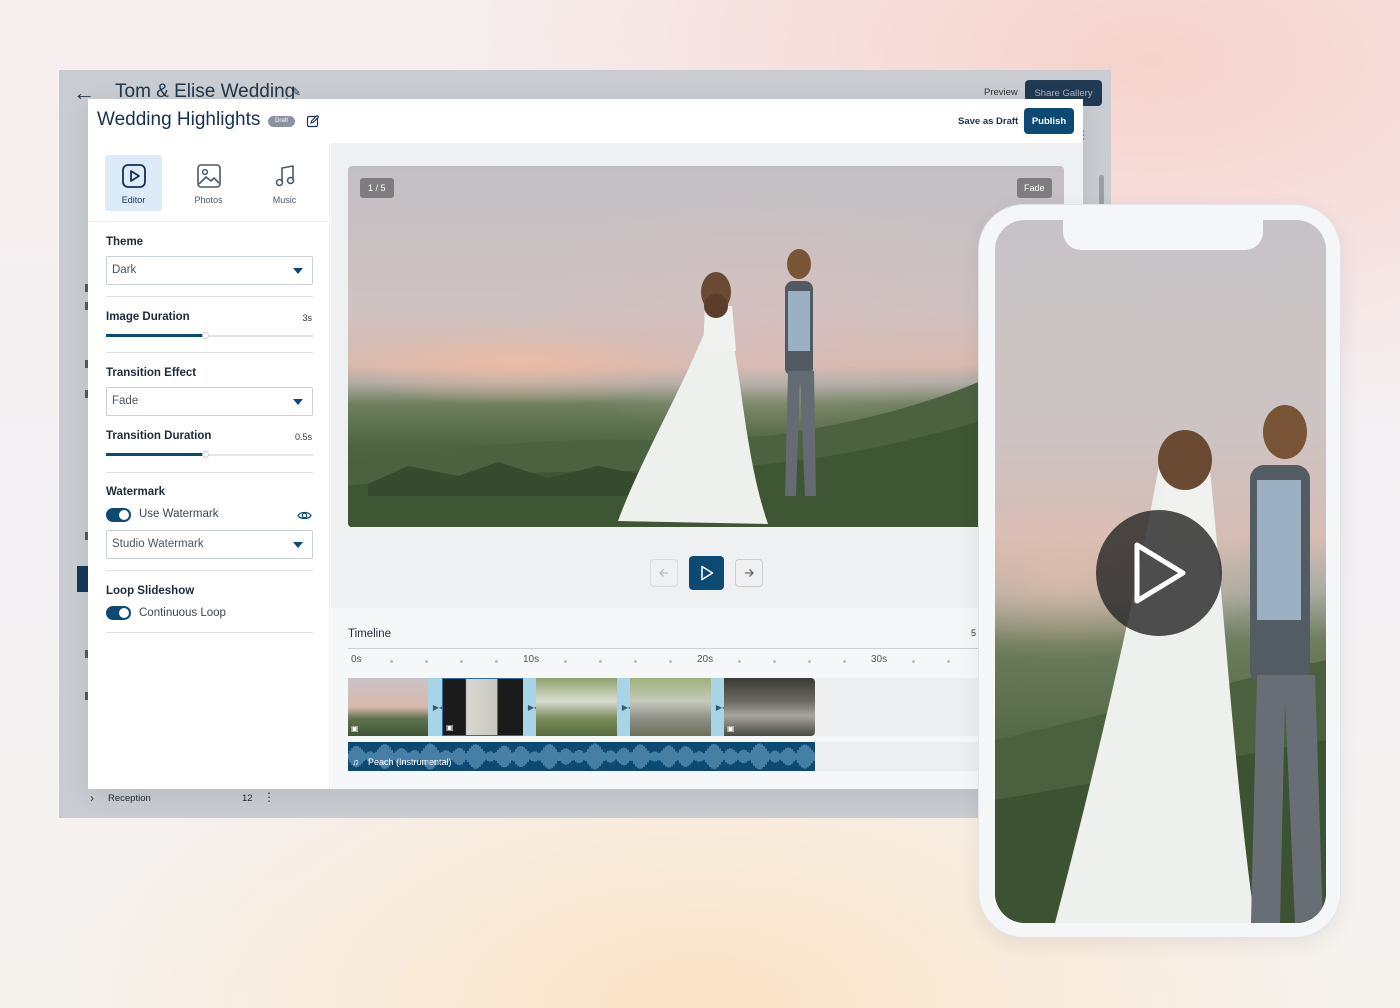 This screenshot has height=1008, width=1400. What do you see at coordinates (118, 613) in the screenshot?
I see `continuous-loop-toggle` at bounding box center [118, 613].